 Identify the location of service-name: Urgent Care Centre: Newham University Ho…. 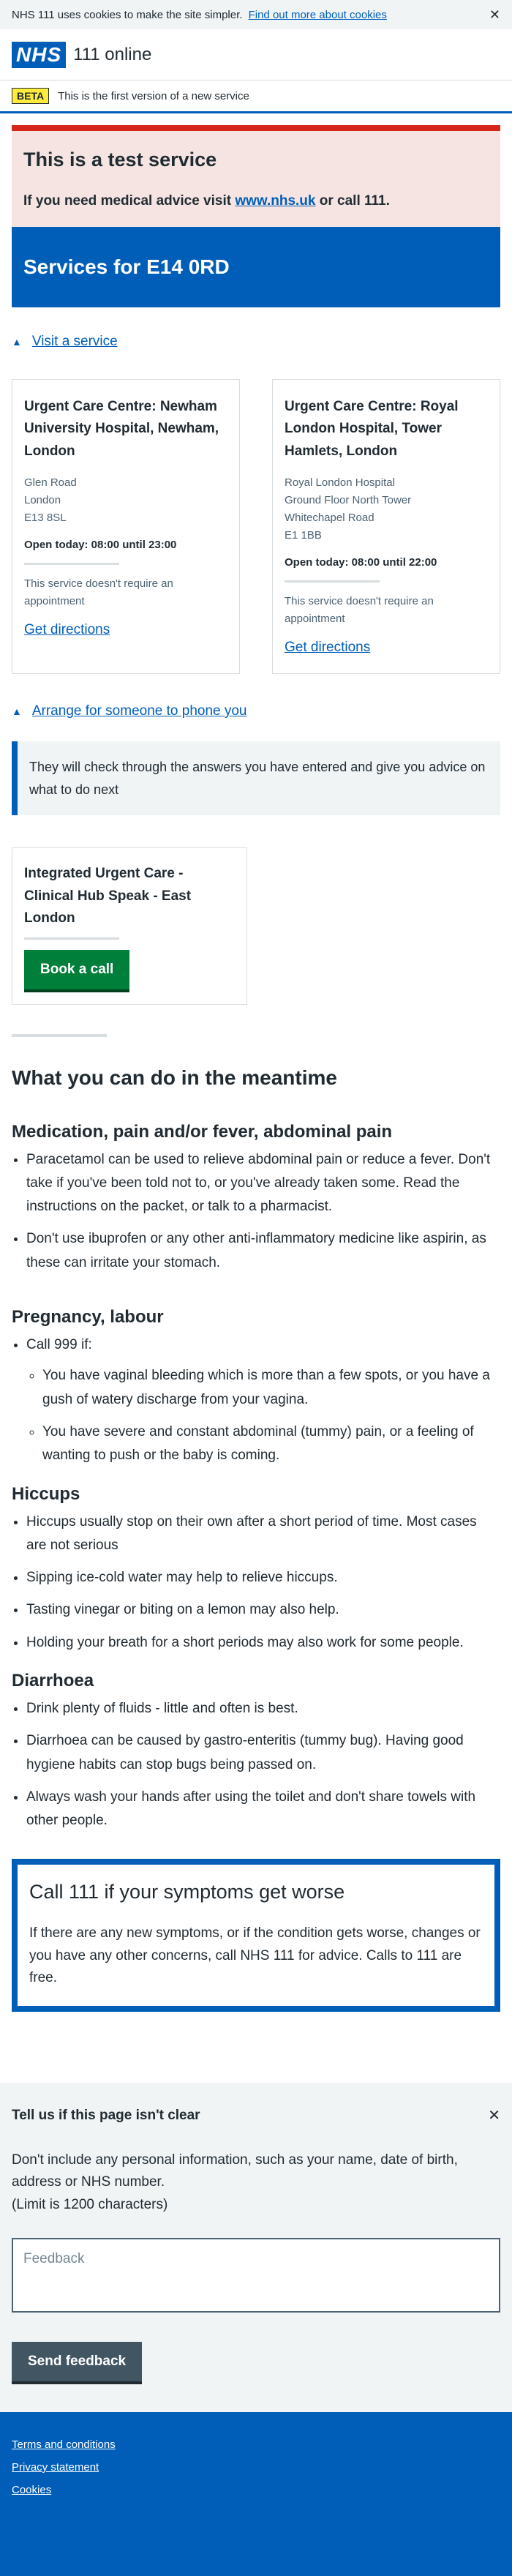
(121, 429).